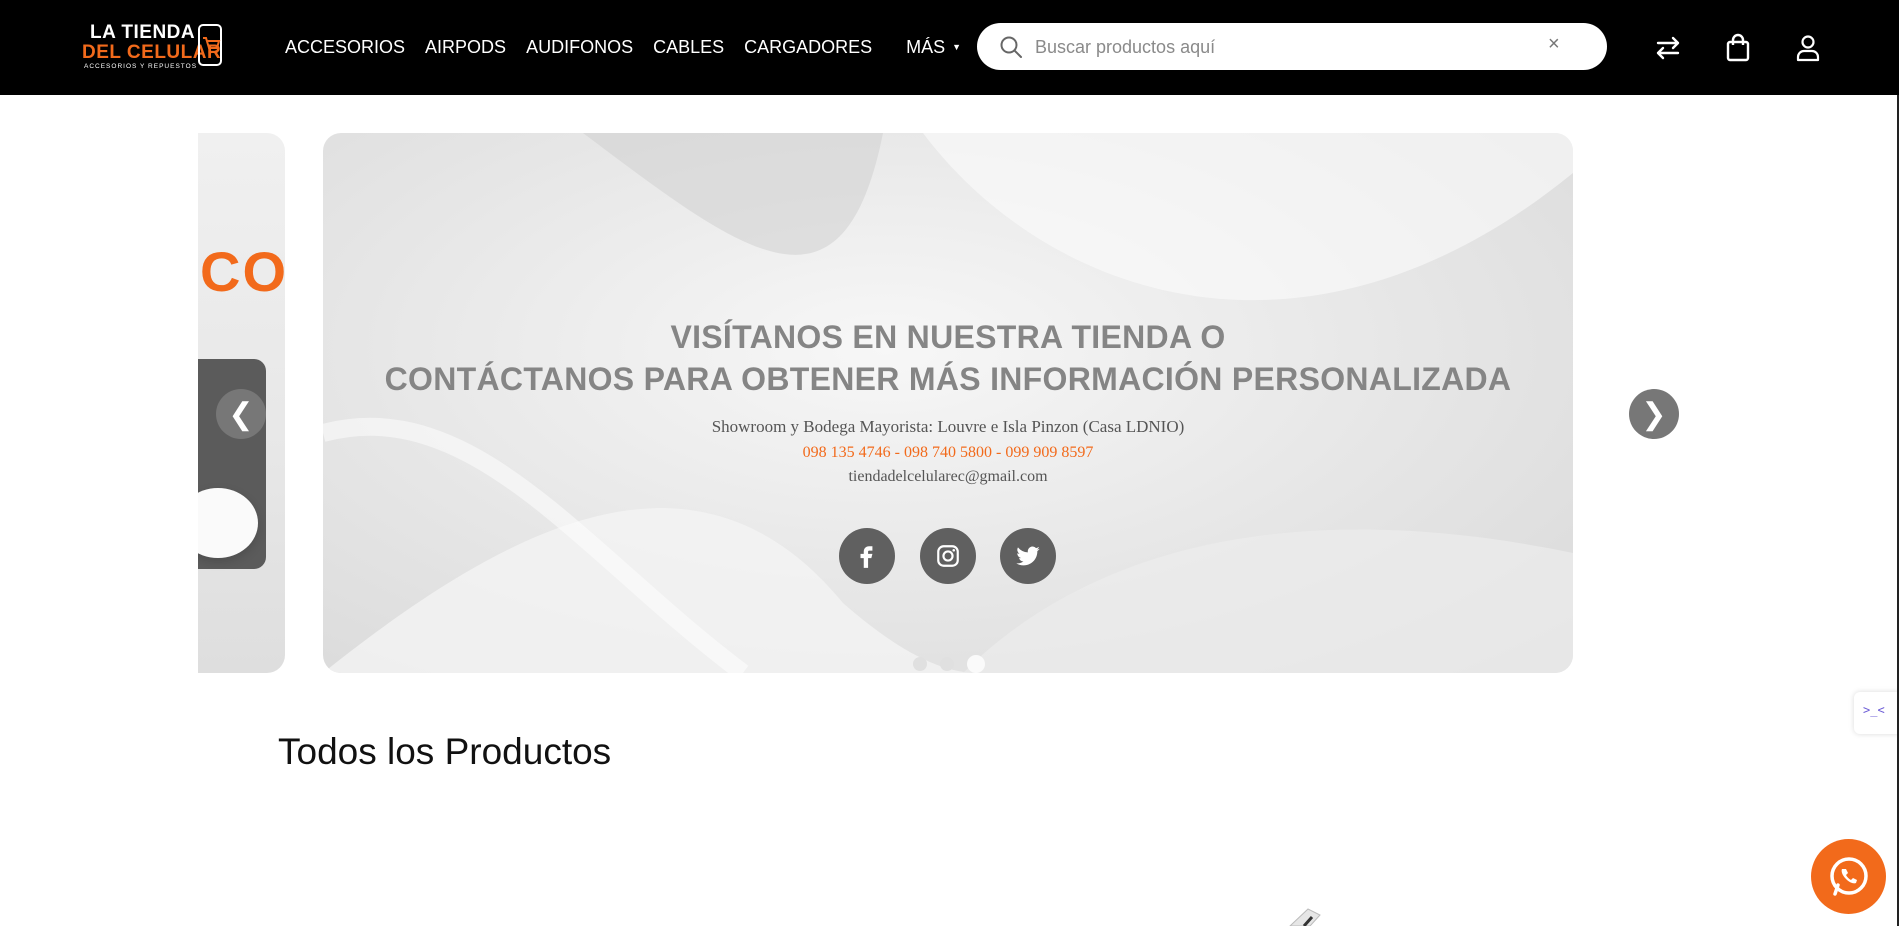 The height and width of the screenshot is (926, 1899). I want to click on contact-email: tiendadelcelularec@gmail.com, so click(948, 476).